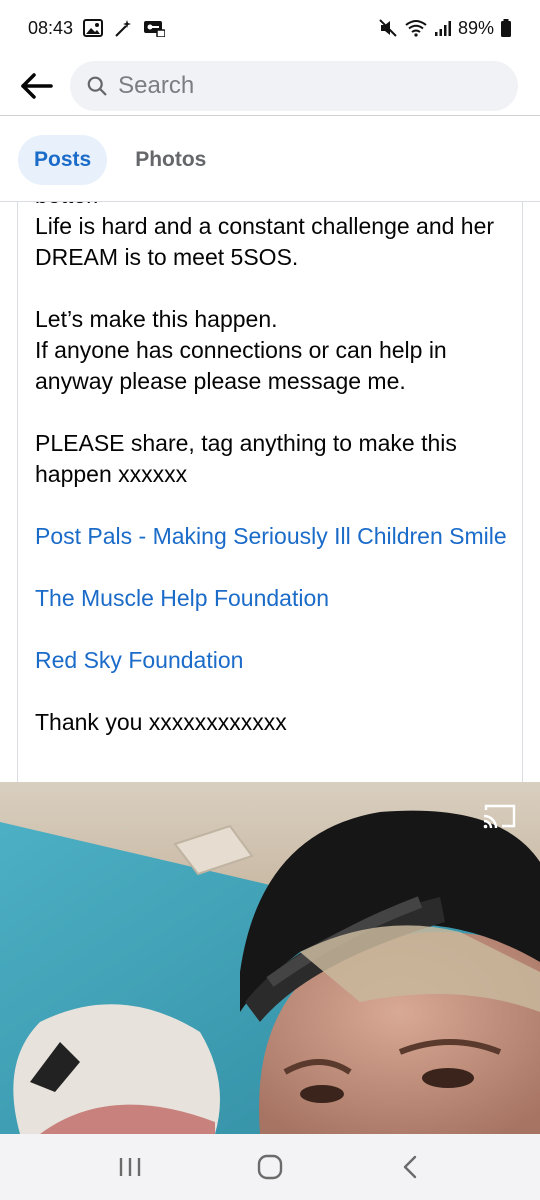  What do you see at coordinates (154, 28) in the screenshot?
I see `vpn-key-icon` at bounding box center [154, 28].